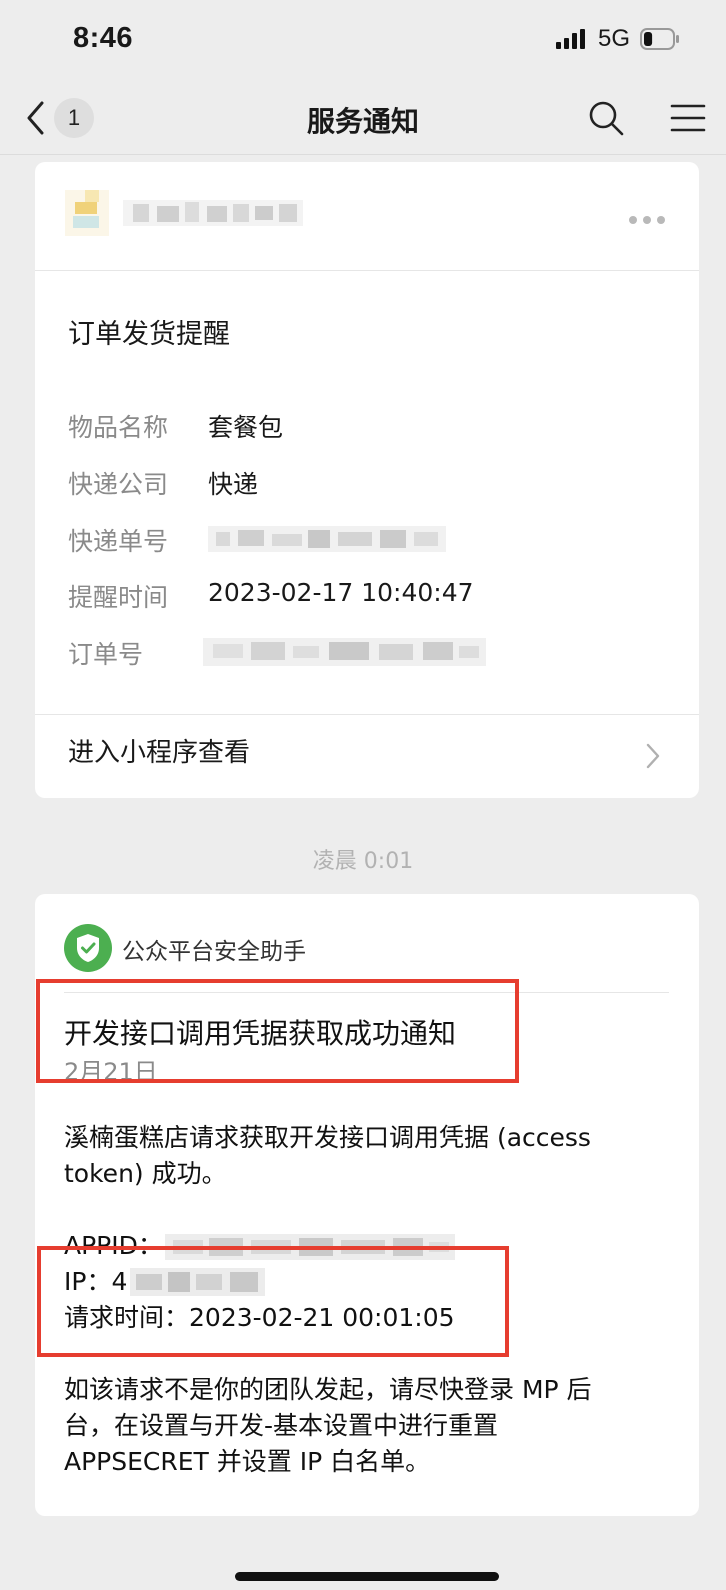  I want to click on open-miniprogram-link: 进入小程序查看, so click(367, 756).